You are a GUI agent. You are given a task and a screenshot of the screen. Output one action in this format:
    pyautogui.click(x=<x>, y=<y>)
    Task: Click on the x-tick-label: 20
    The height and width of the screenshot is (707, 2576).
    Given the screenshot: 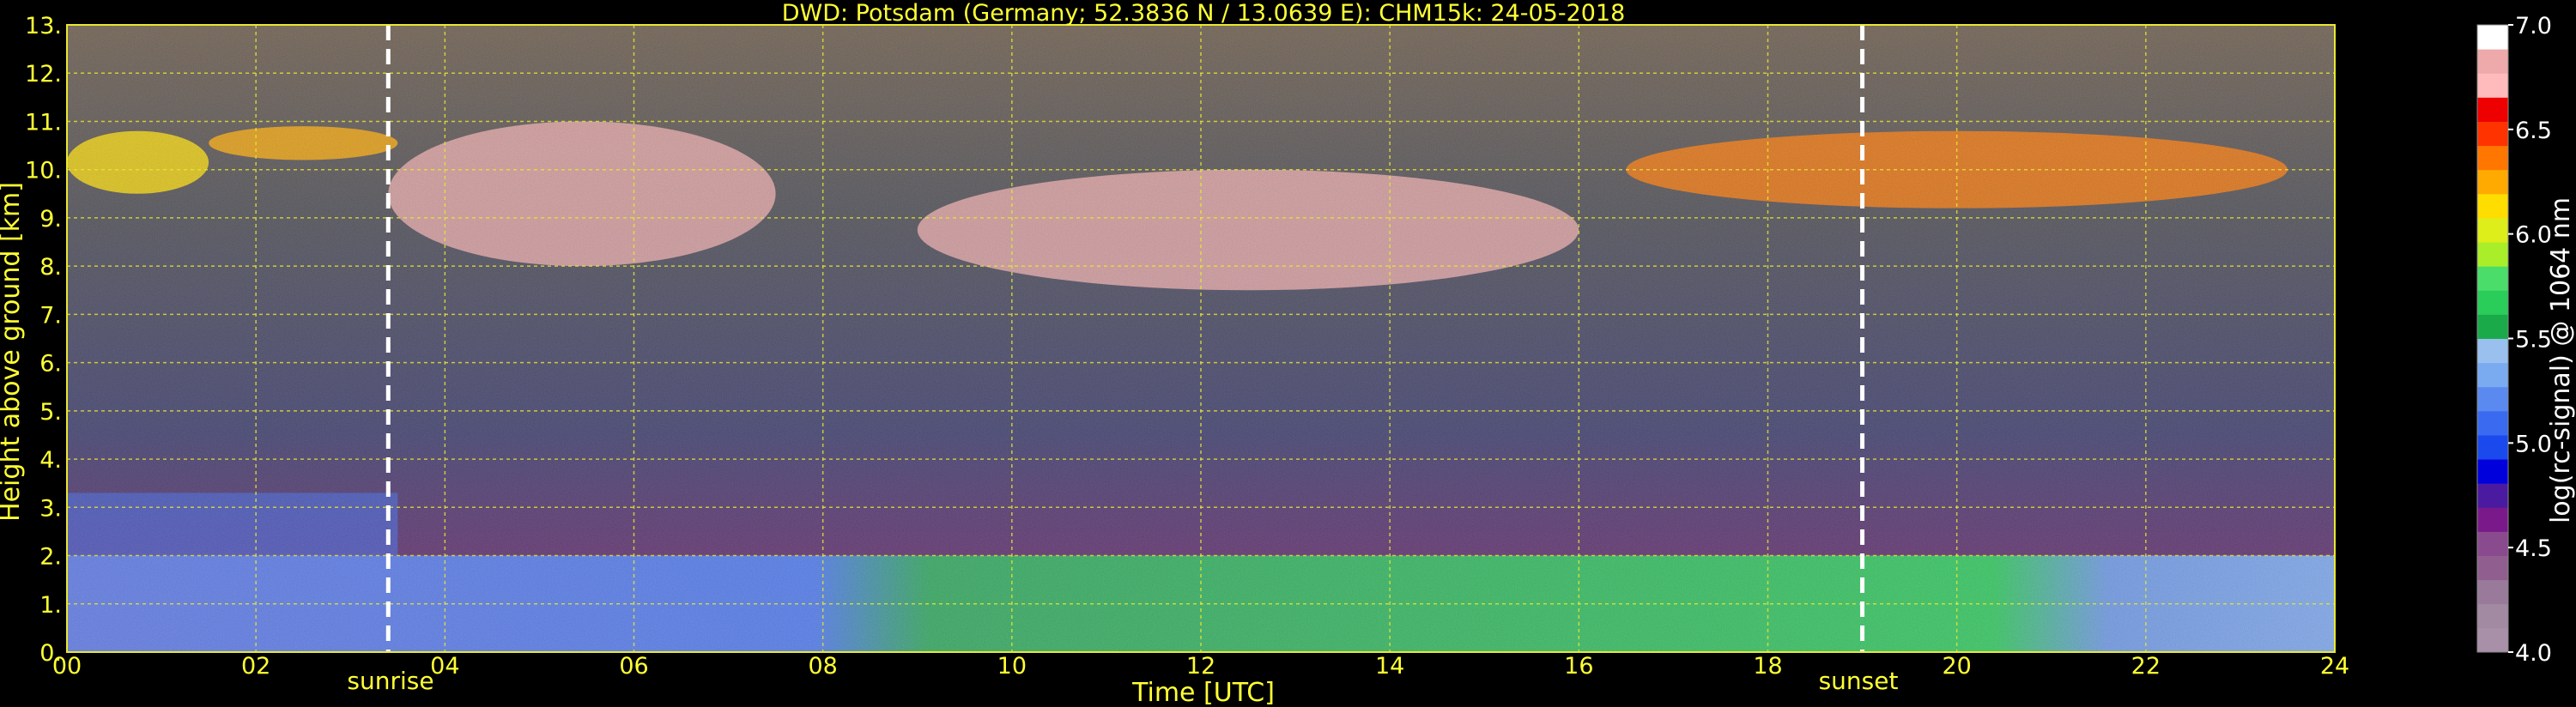 What is the action you would take?
    pyautogui.click(x=1956, y=666)
    